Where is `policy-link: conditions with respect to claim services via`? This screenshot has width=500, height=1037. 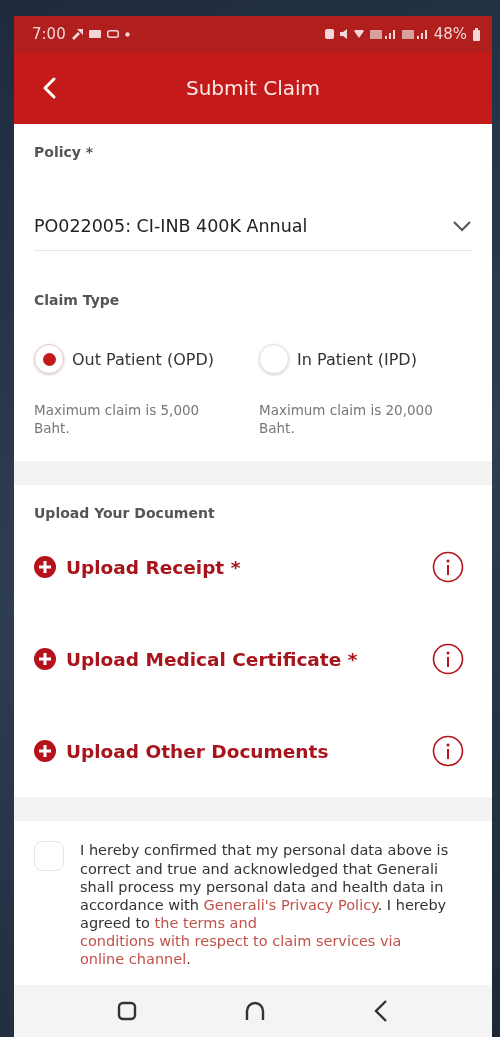
policy-link: conditions with respect to claim services via is located at coordinates (241, 941).